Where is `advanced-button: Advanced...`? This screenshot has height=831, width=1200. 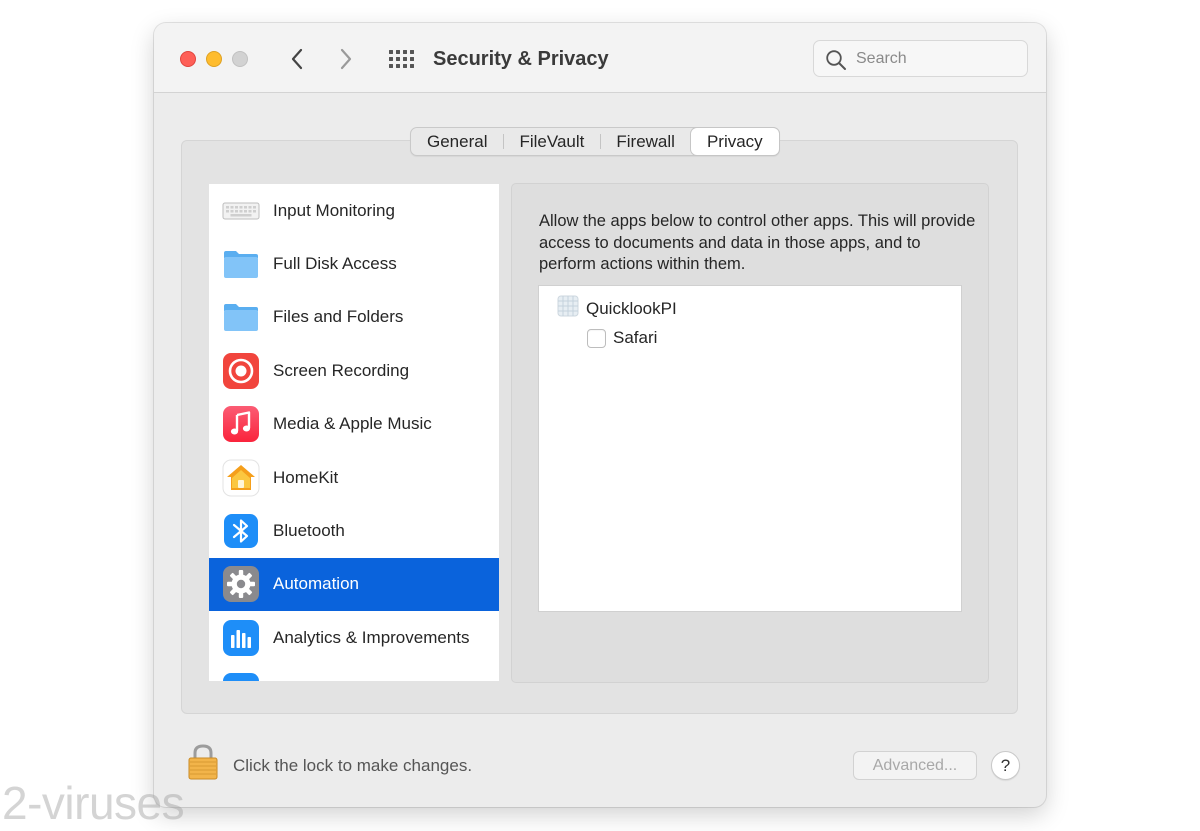
advanced-button: Advanced... is located at coordinates (915, 765).